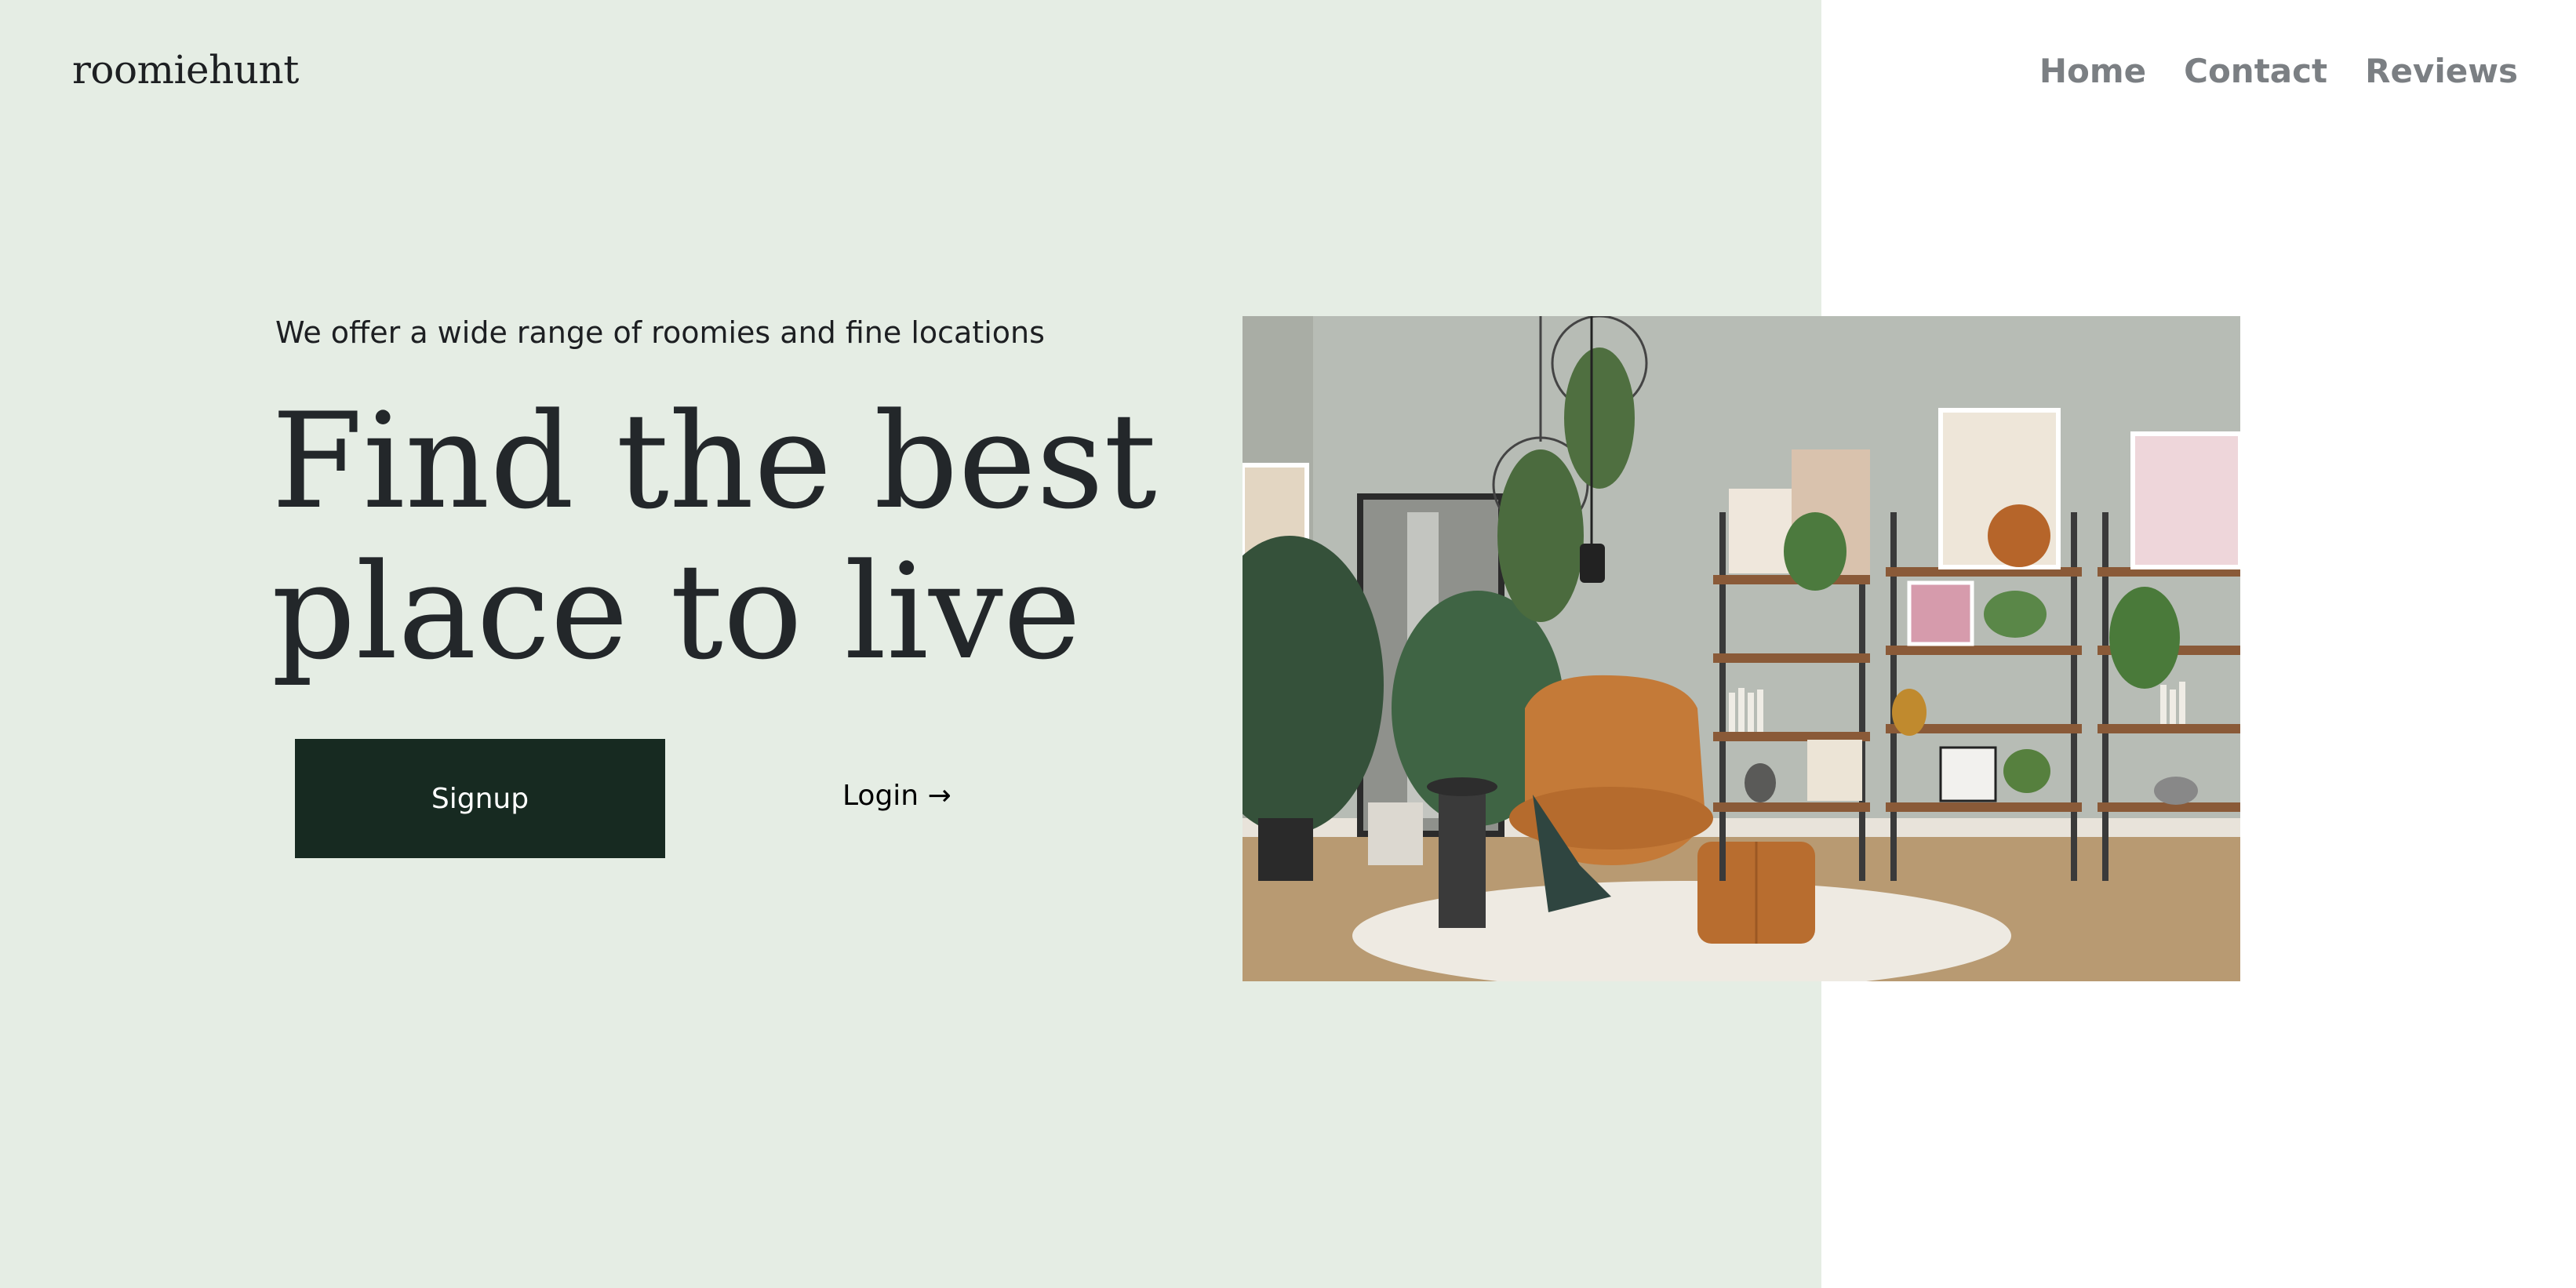 This screenshot has width=2576, height=1288. I want to click on hero-headline: Find the best place to live, so click(742, 536).